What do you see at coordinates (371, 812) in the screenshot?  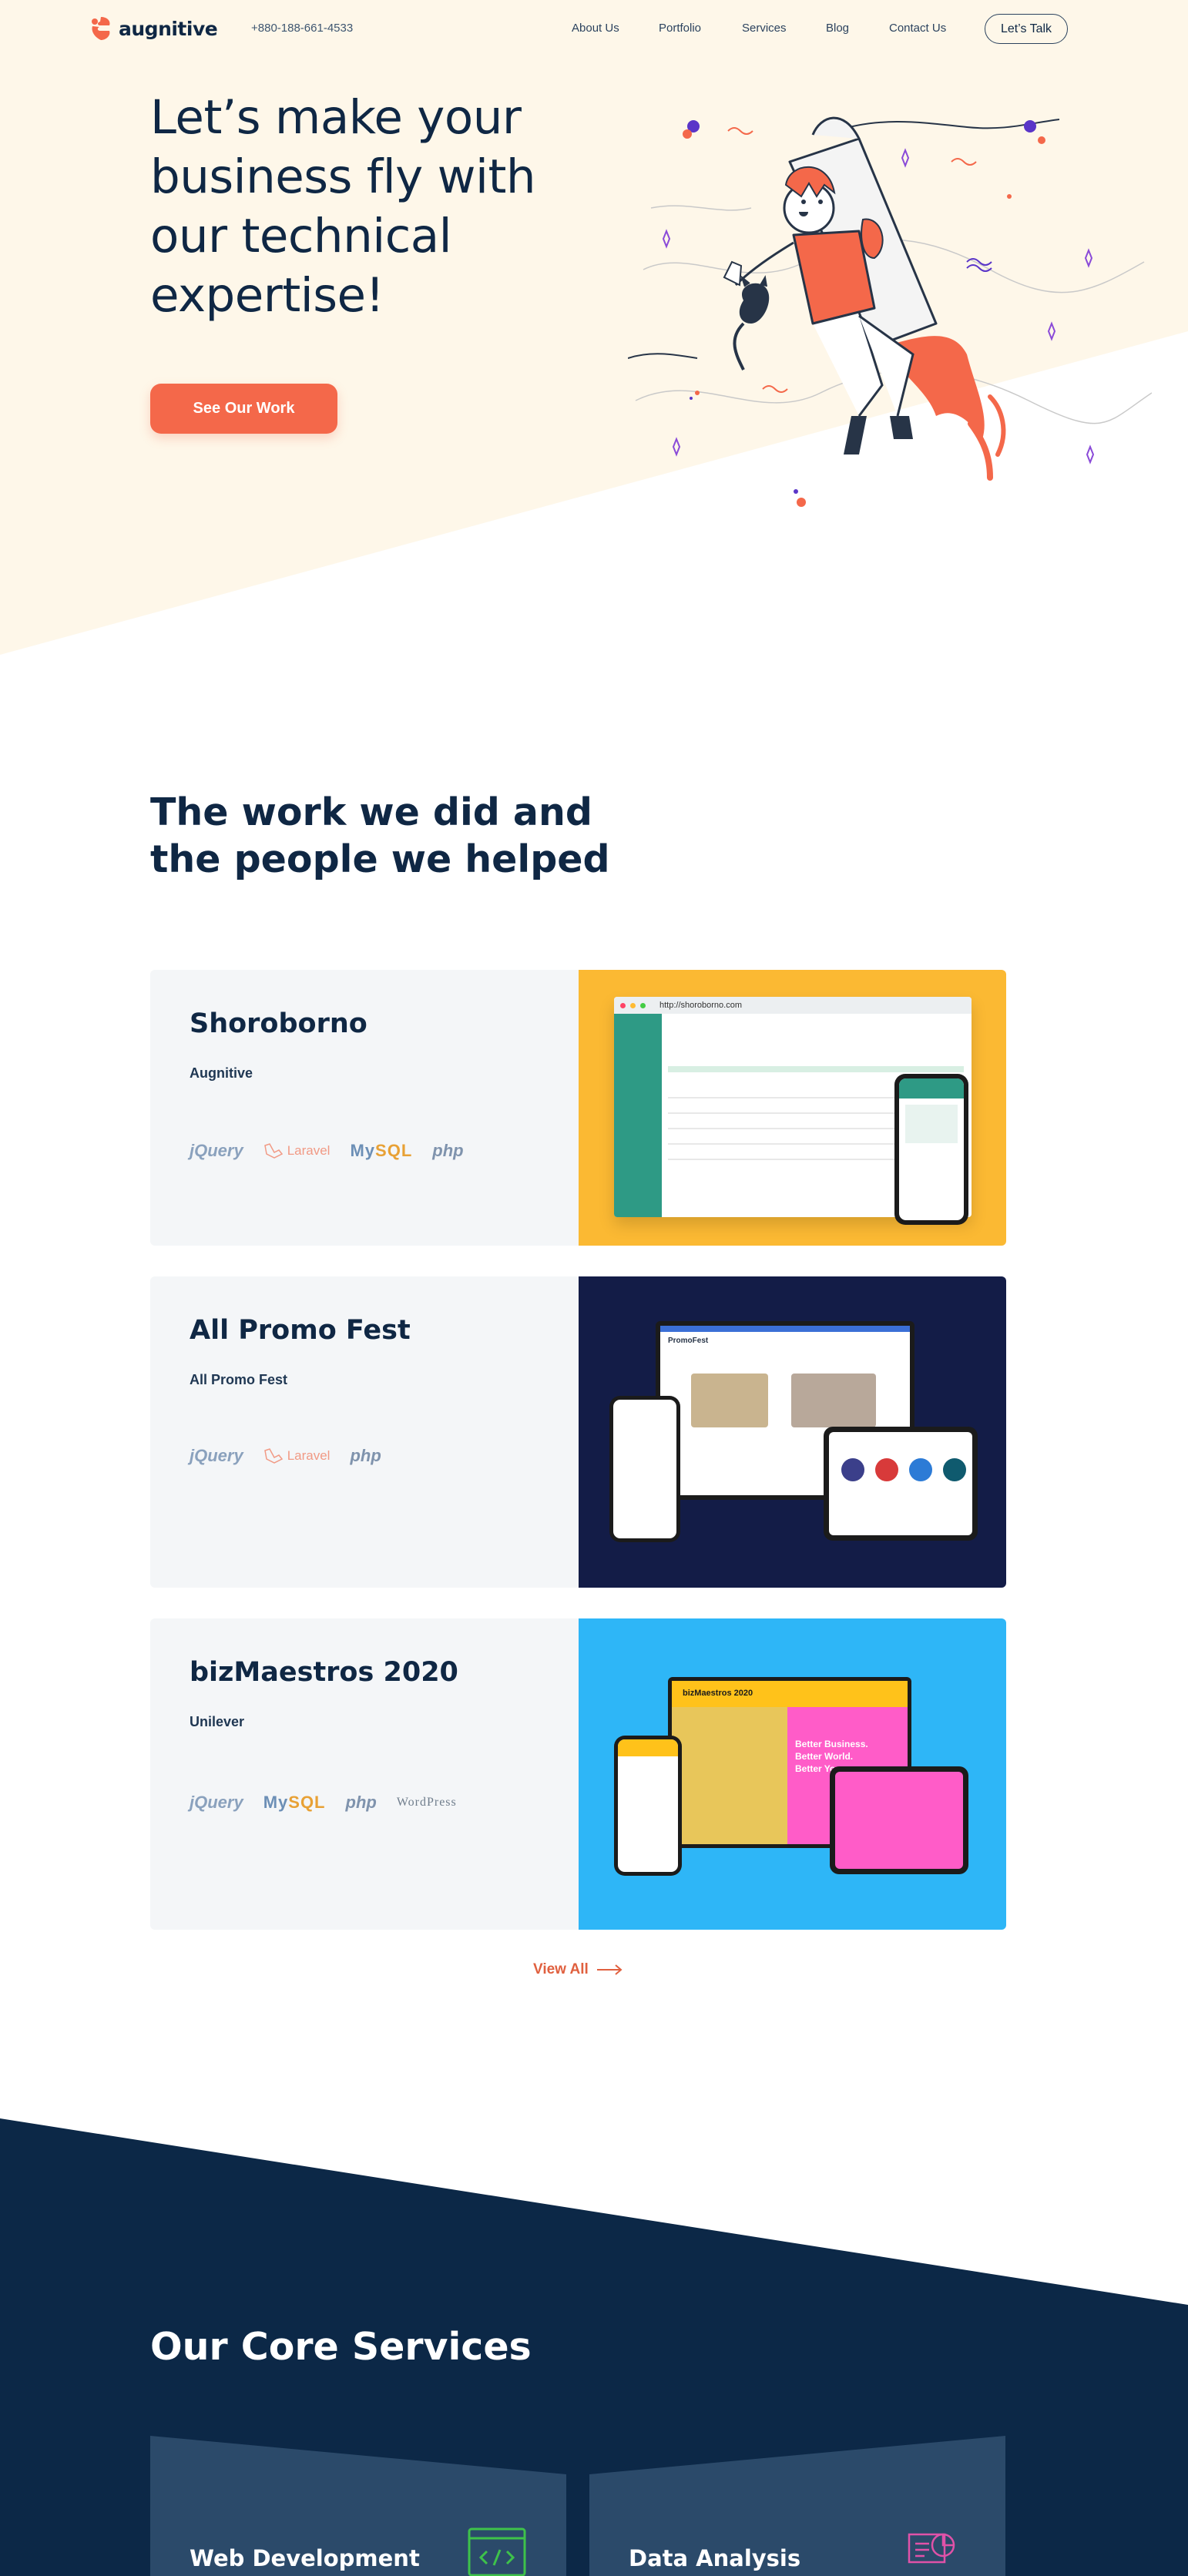 I see `work-heading-line: The work we did and` at bounding box center [371, 812].